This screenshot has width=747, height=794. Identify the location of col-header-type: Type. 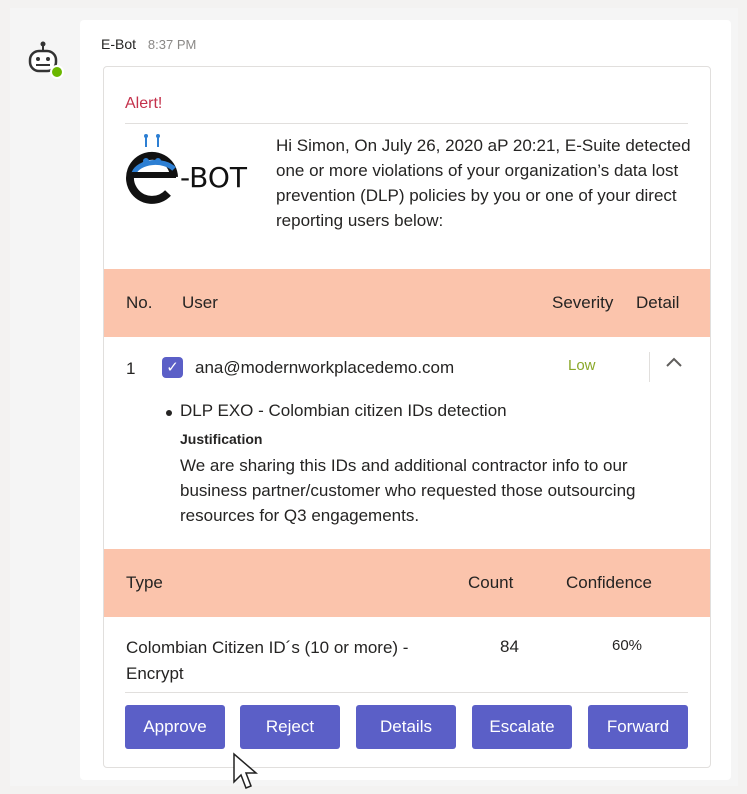
(144, 582).